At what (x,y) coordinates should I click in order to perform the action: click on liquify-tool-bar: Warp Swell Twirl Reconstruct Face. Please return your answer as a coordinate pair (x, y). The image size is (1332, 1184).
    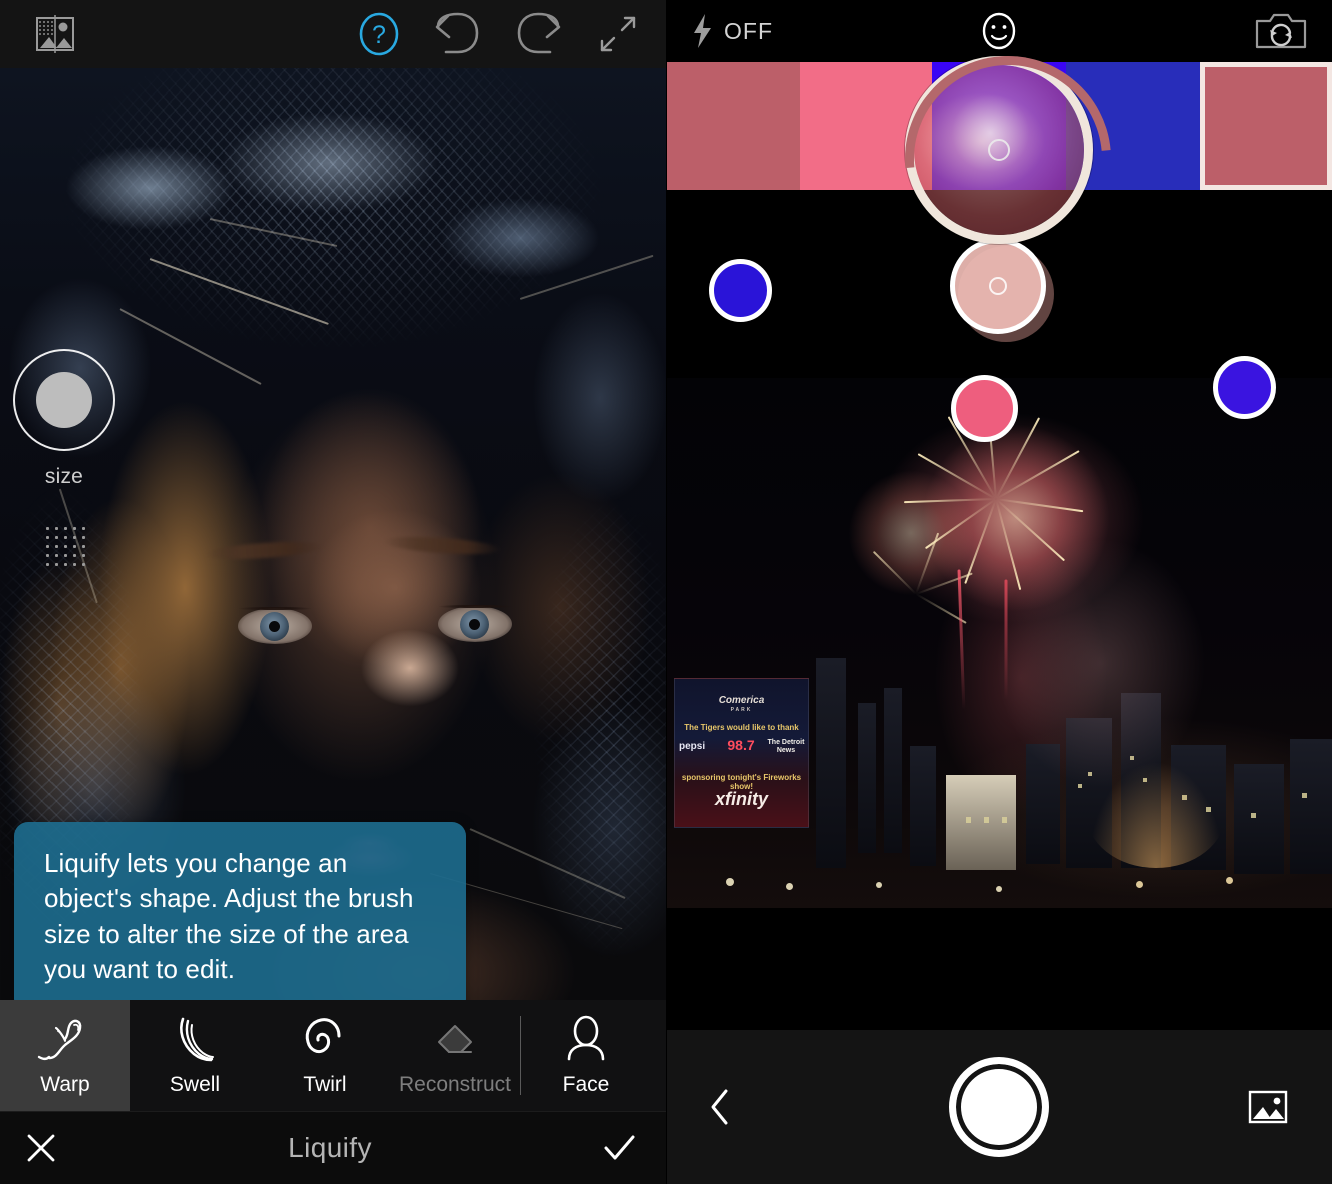
    Looking at the image, I should click on (333, 1055).